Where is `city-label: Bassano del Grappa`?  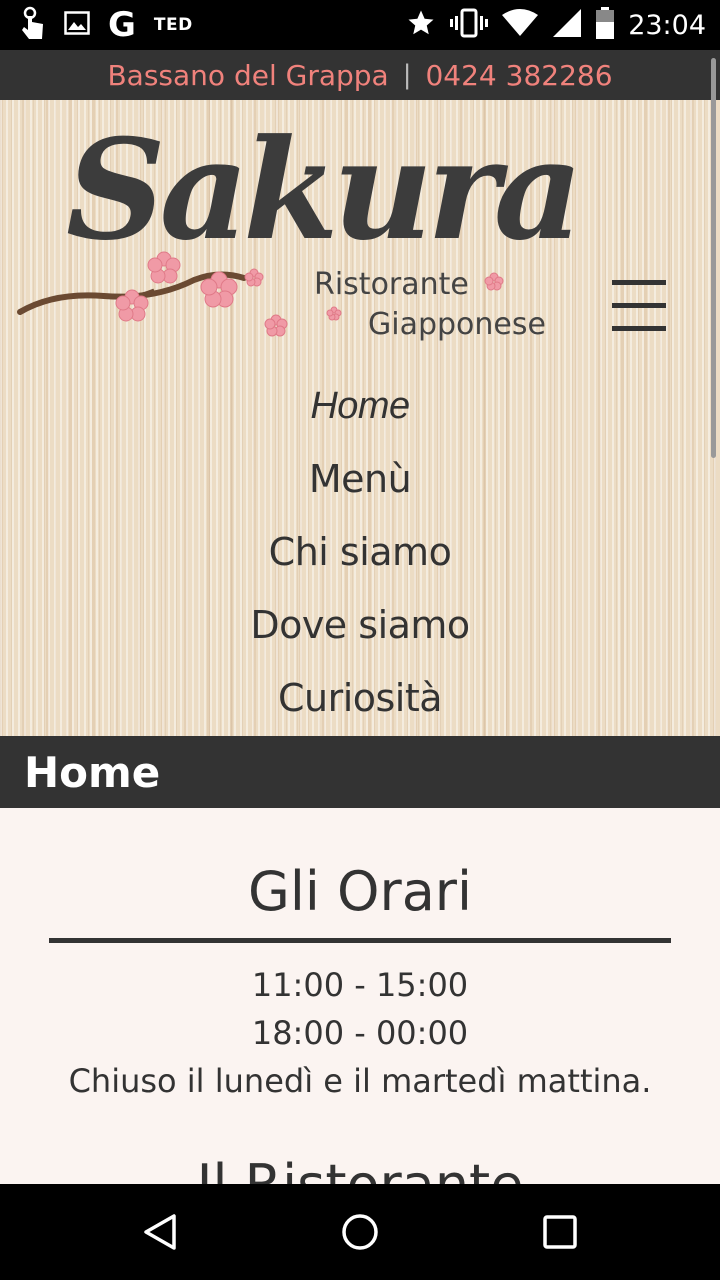
city-label: Bassano del Grappa is located at coordinates (248, 75).